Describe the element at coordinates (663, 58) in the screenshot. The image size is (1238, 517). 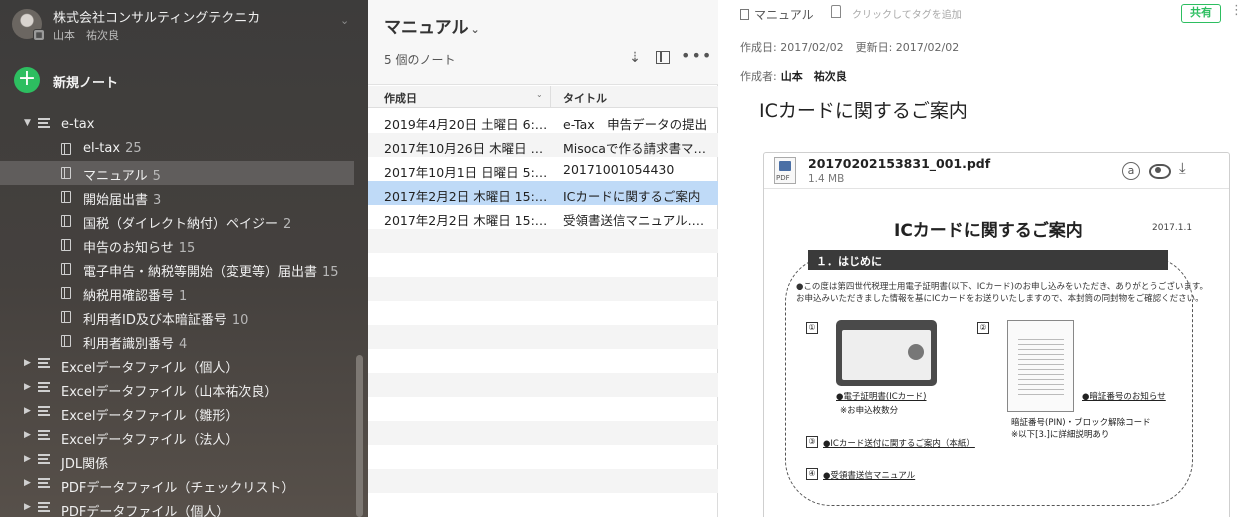
I see `view-options-icon` at that location.